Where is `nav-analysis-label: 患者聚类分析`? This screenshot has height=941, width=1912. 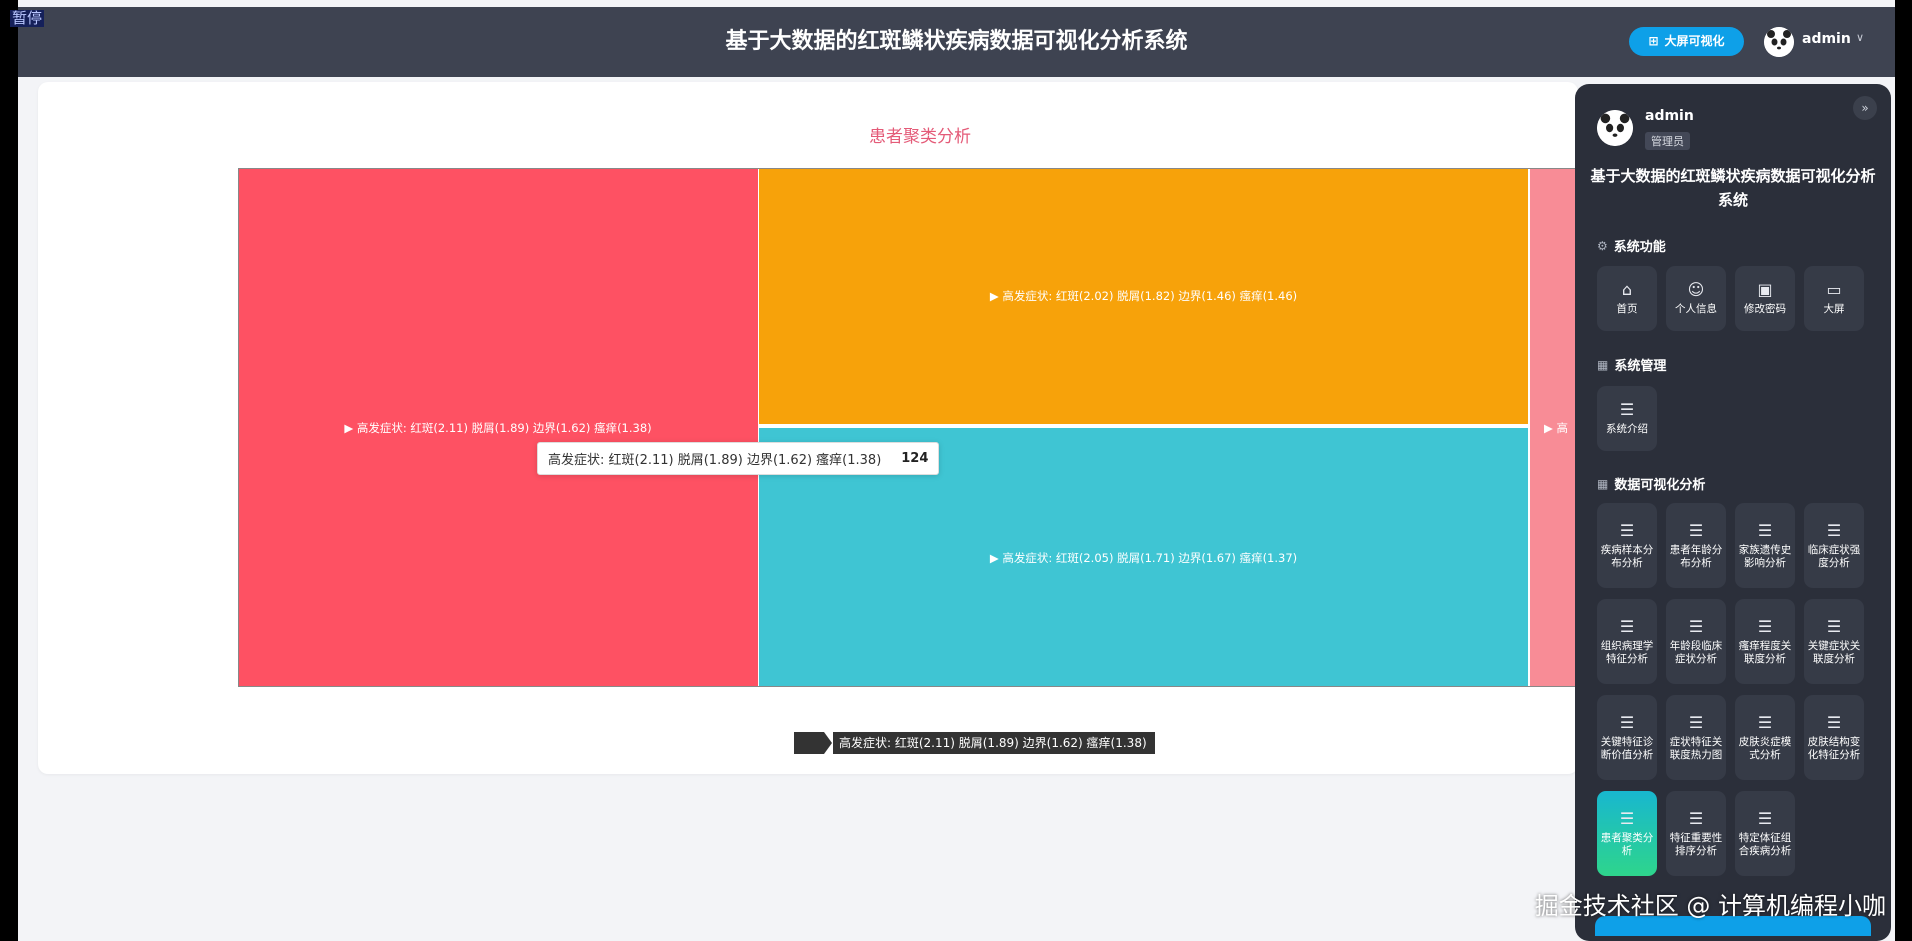
nav-analysis-label: 患者聚类分析 is located at coordinates (1627, 844).